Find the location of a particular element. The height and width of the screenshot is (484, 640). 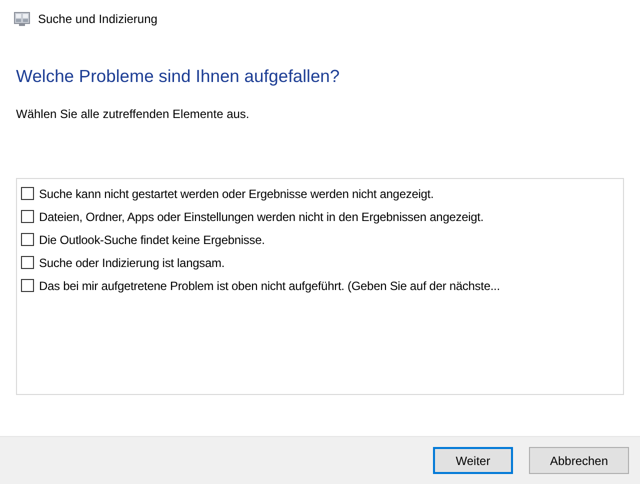

search-indexing-icon is located at coordinates (22, 19).